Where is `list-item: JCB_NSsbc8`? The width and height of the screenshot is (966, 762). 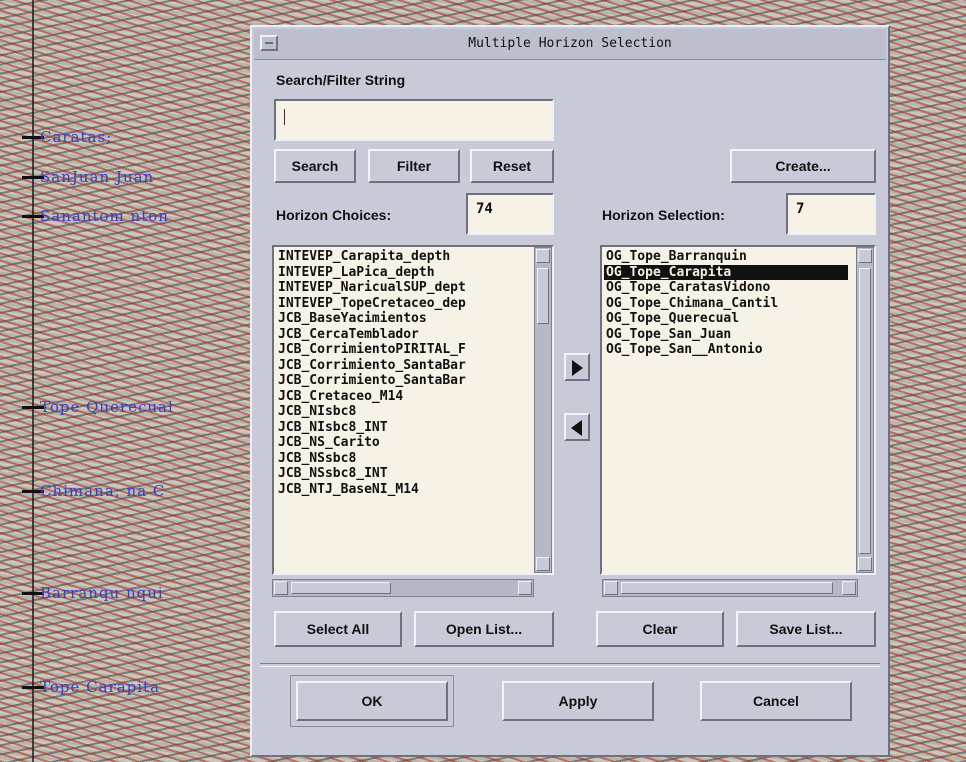
list-item: JCB_NSsbc8 is located at coordinates (402, 459).